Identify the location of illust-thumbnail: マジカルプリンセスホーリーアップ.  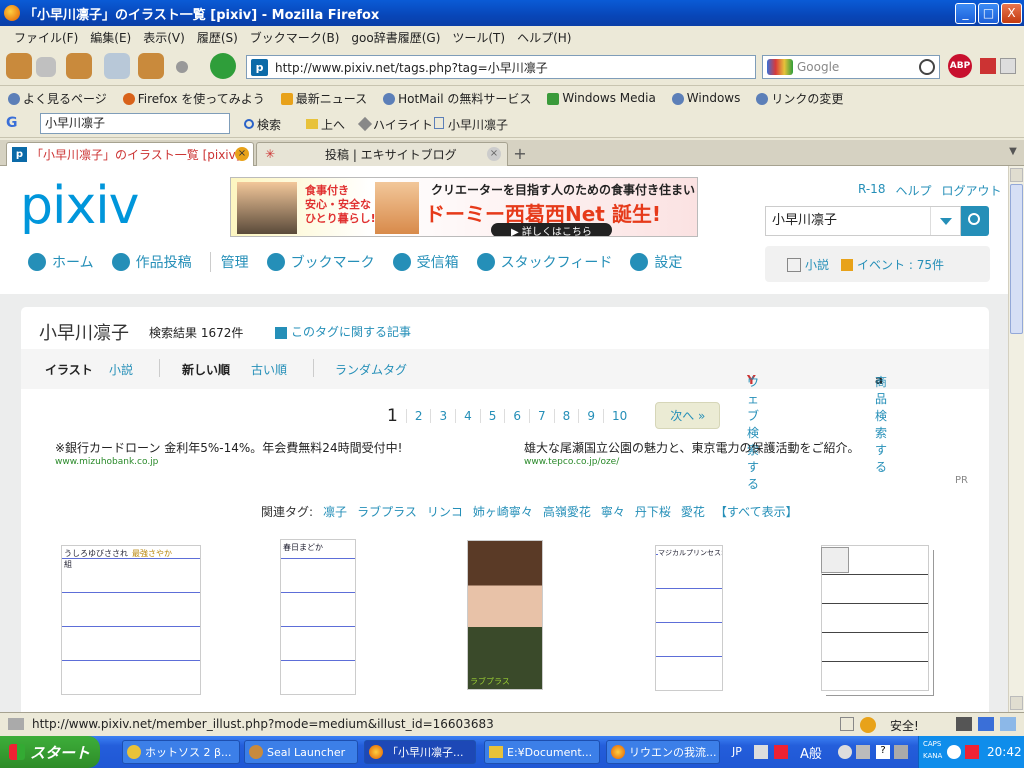
(689, 618).